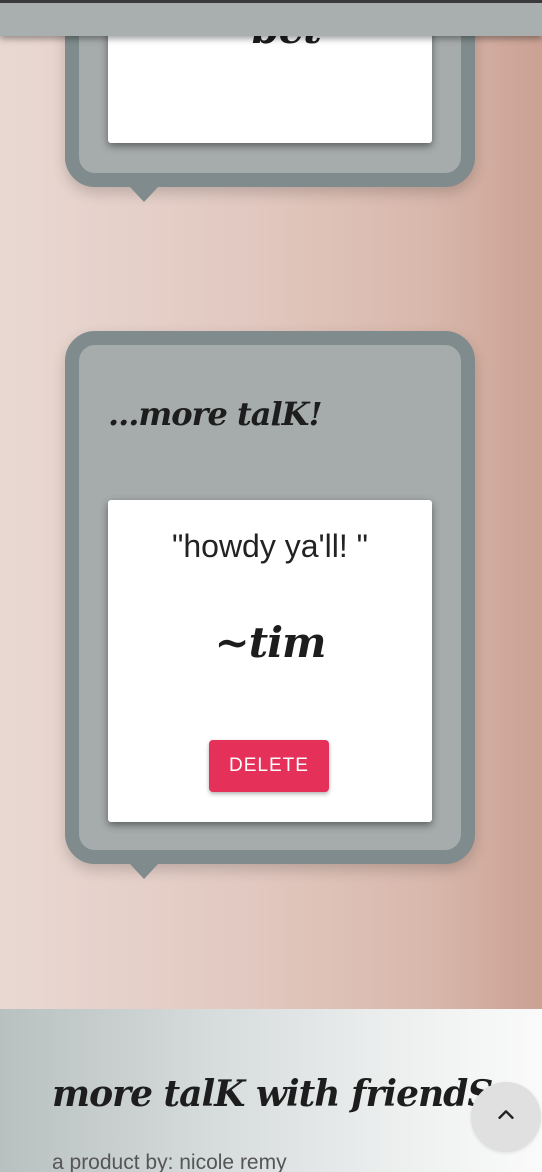 Image resolution: width=542 pixels, height=1172 pixels. Describe the element at coordinates (215, 414) in the screenshot. I see `post-title: ...more talK!` at that location.